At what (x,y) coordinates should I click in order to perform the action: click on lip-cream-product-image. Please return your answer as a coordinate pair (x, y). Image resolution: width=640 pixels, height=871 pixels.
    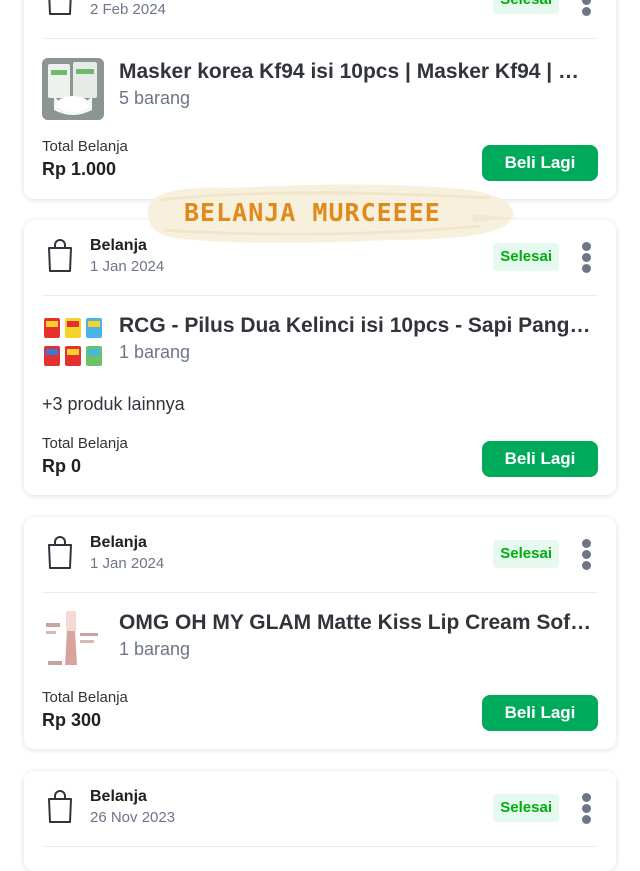
    Looking at the image, I should click on (73, 640).